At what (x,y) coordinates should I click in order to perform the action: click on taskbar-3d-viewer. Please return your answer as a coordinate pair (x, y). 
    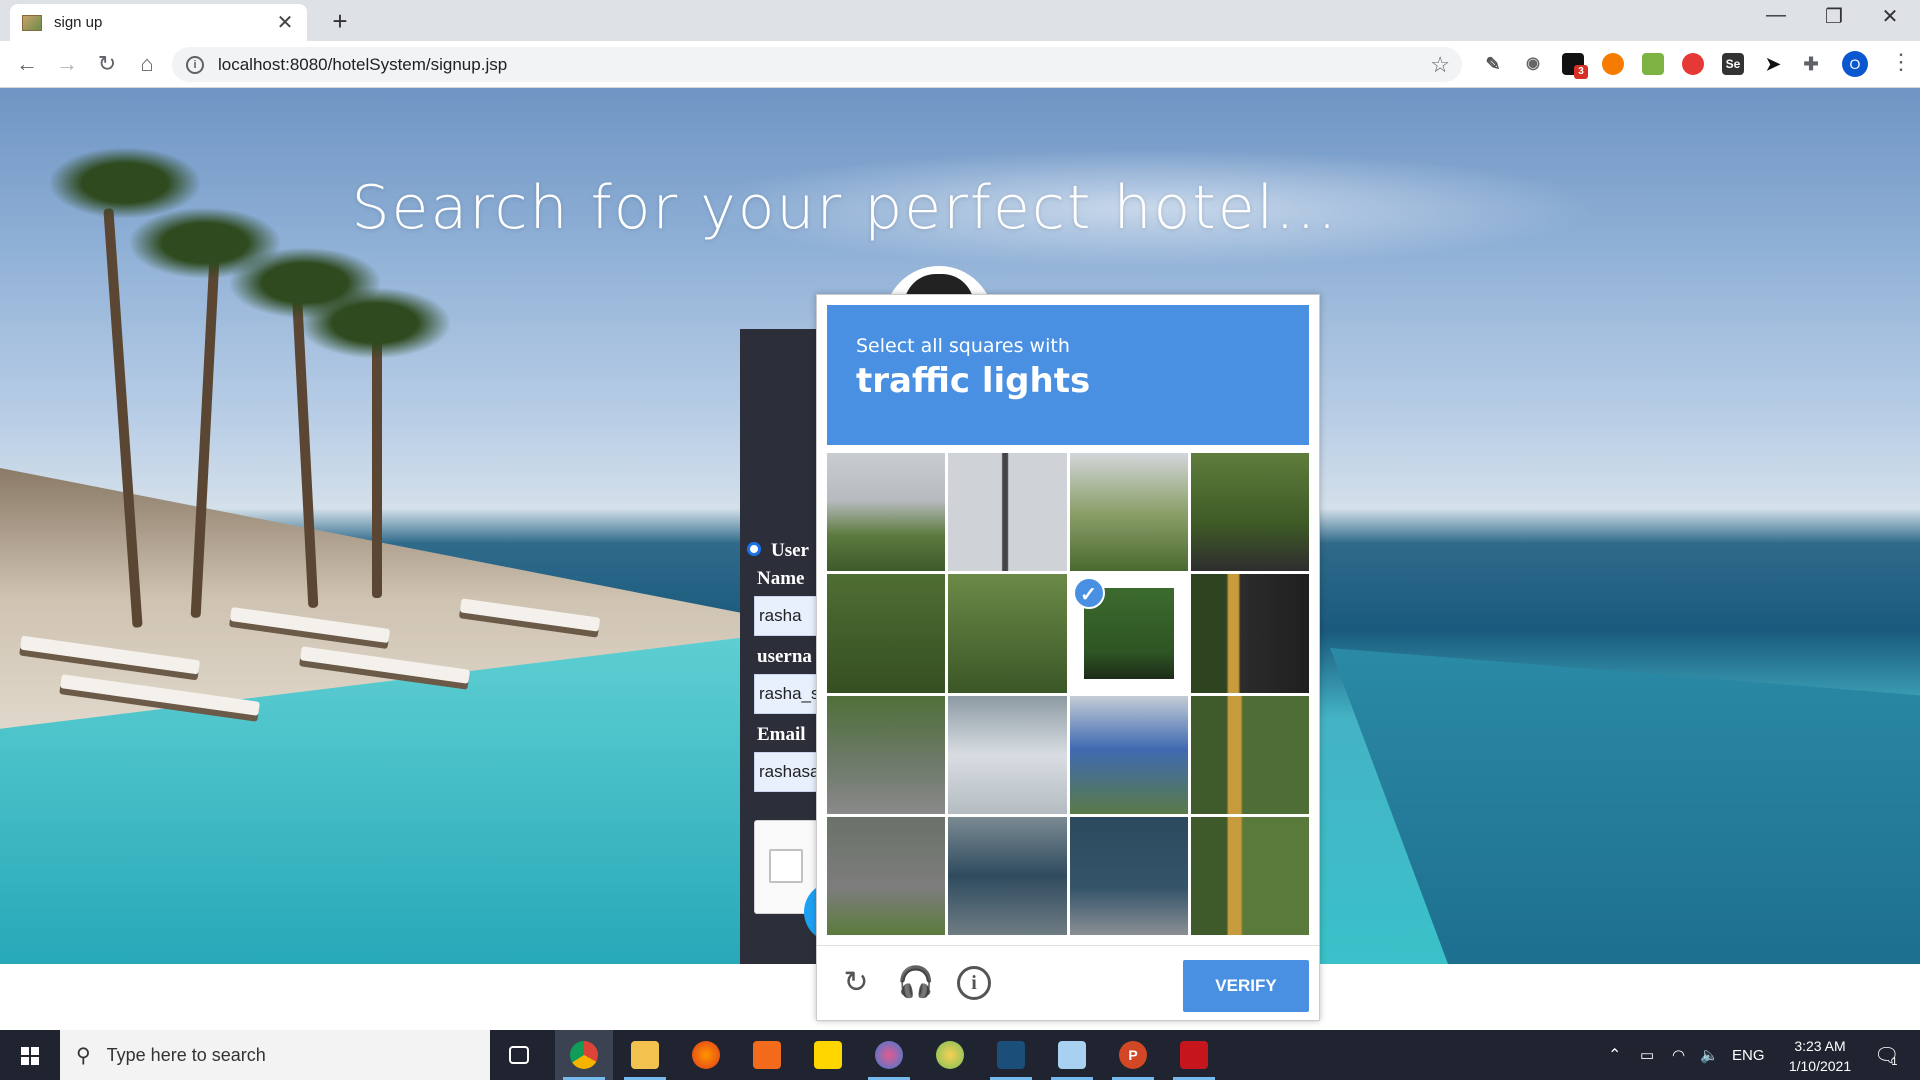
    Looking at the image, I should click on (1072, 1055).